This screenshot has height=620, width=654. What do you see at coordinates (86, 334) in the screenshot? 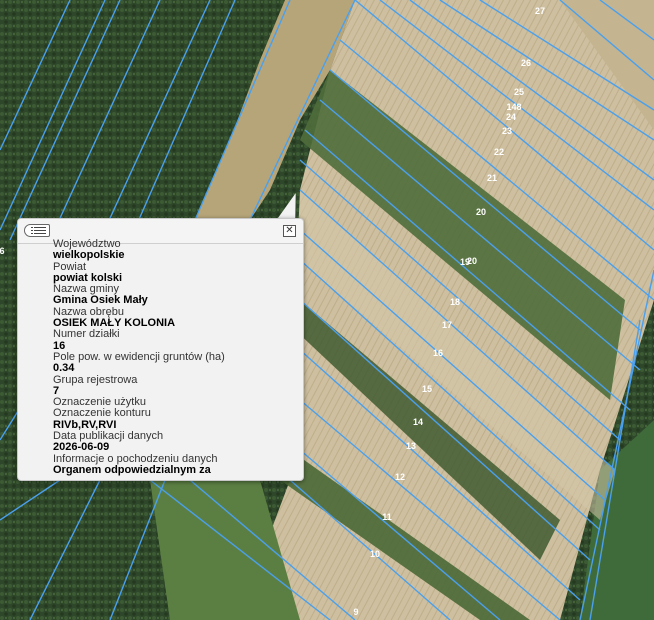
I see `field-label: Numer działki` at bounding box center [86, 334].